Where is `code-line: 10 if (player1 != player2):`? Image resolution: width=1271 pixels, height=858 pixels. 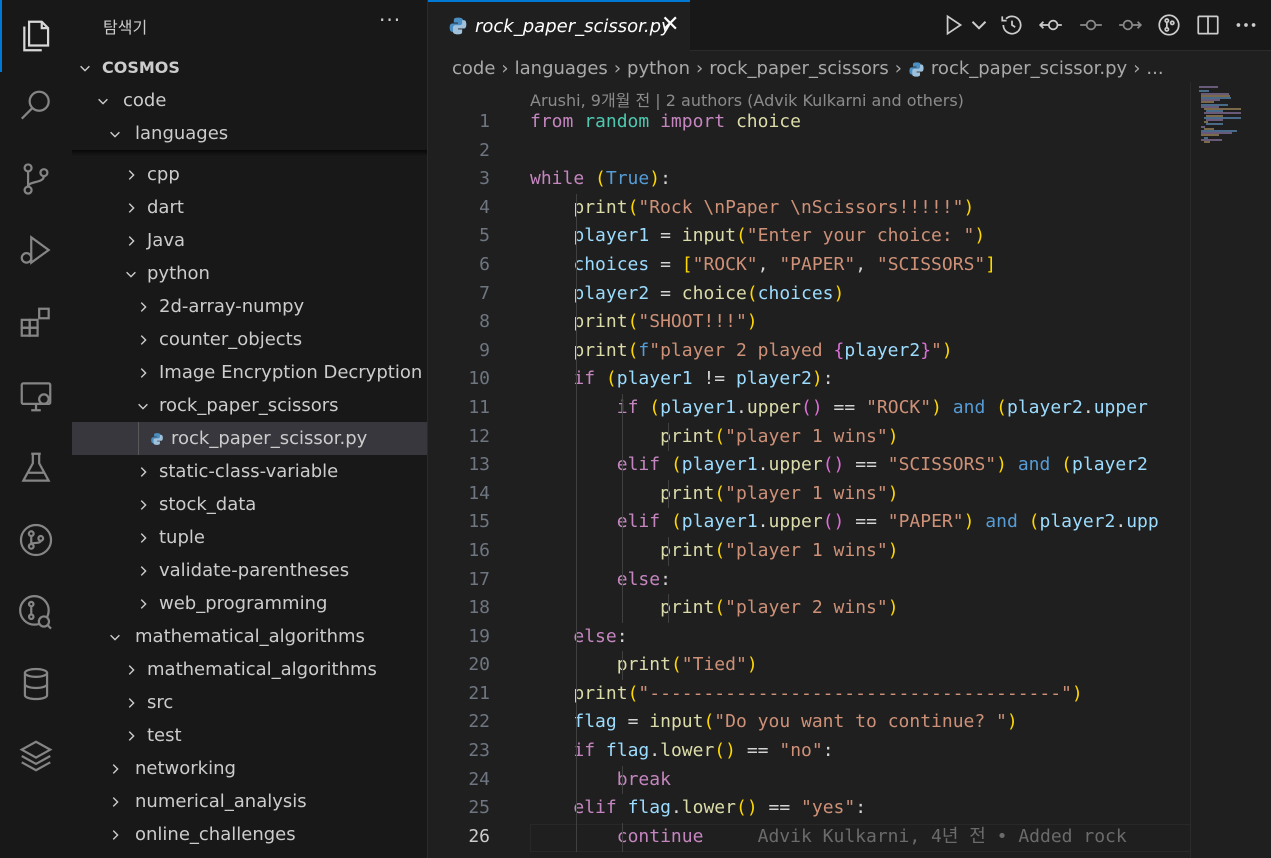 code-line: 10 if (player1 != player2): is located at coordinates (849, 379).